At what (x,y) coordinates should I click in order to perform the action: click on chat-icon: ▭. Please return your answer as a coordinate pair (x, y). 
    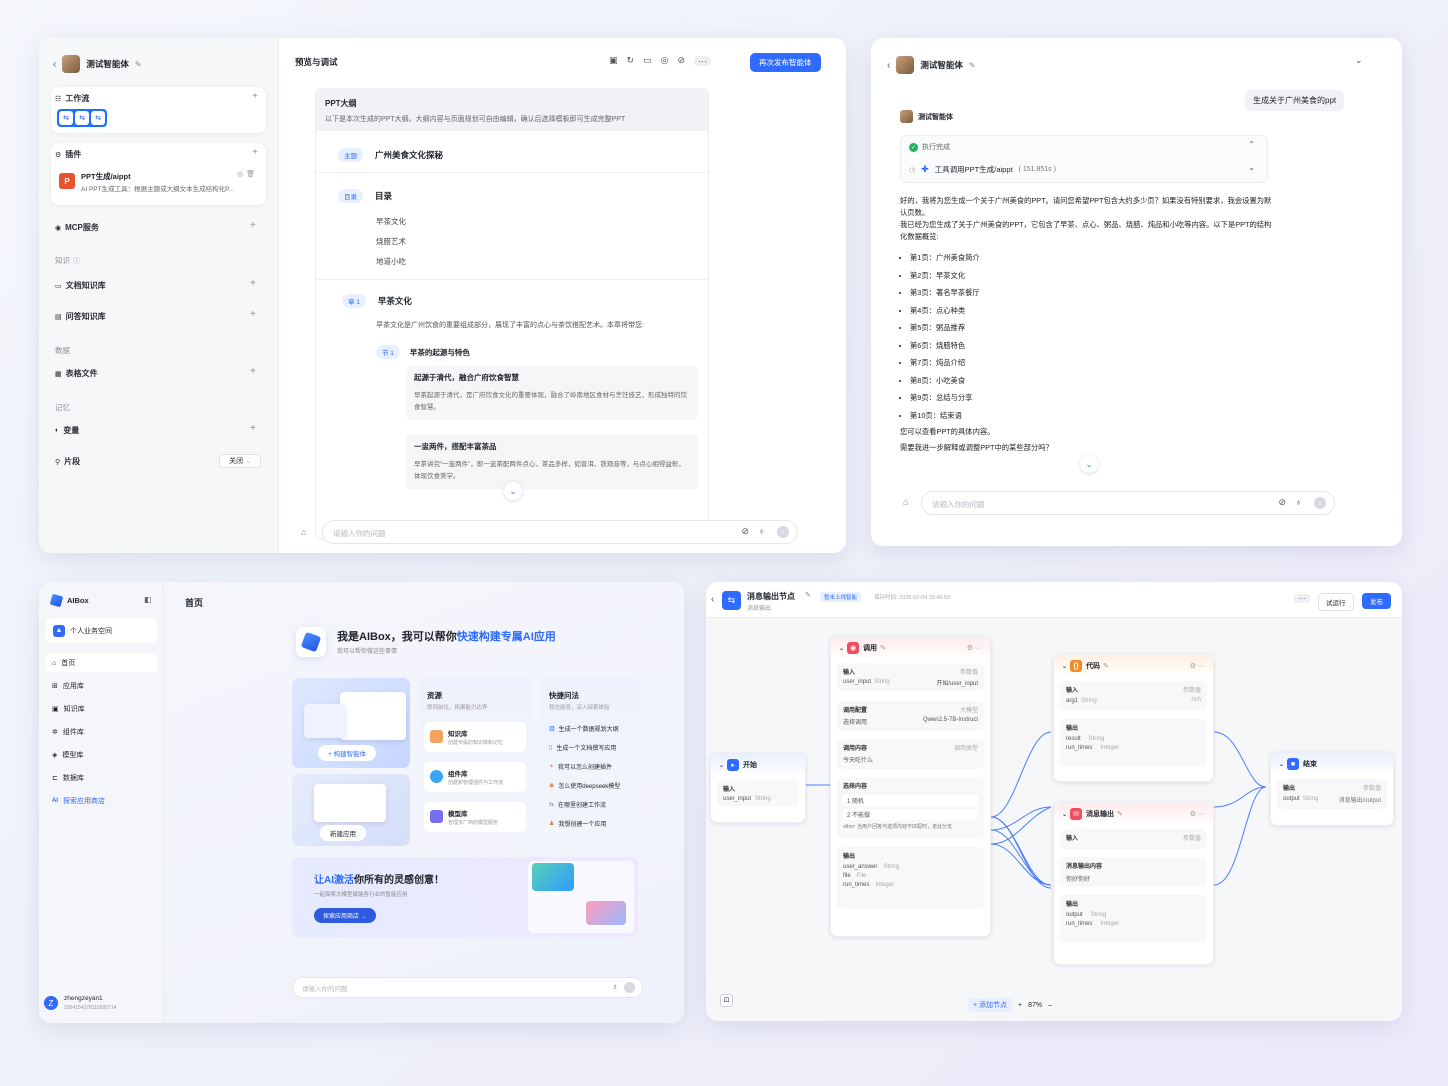
    Looking at the image, I should click on (647, 60).